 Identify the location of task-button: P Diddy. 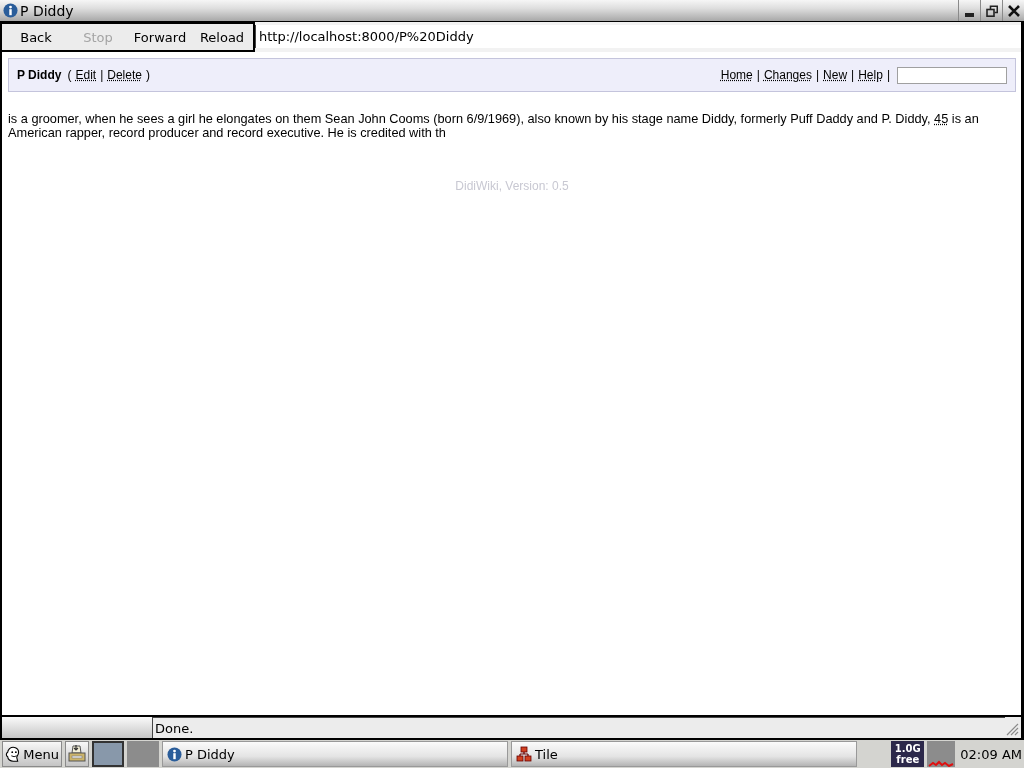
(335, 754).